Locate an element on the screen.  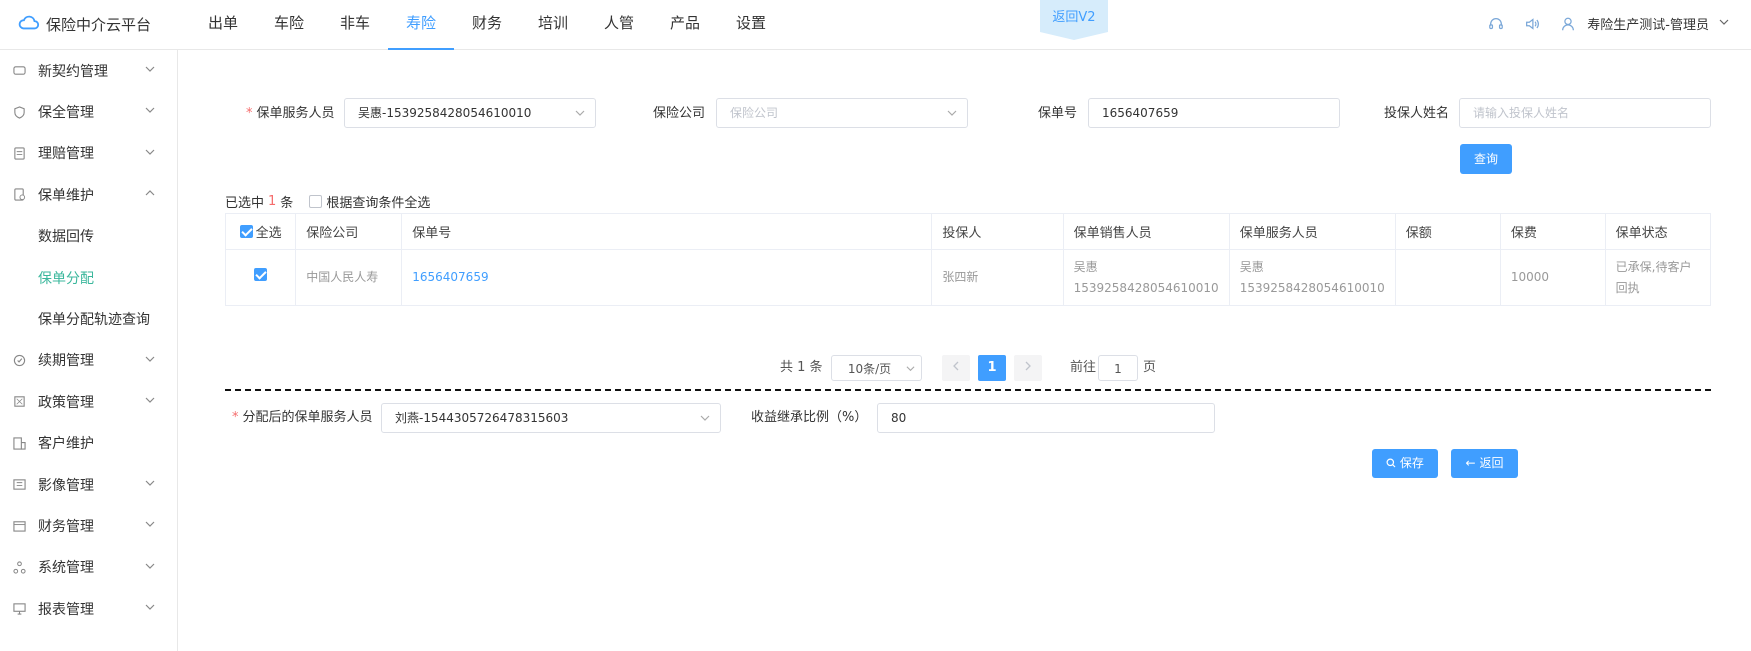
back-button: ← 返回 is located at coordinates (1484, 463).